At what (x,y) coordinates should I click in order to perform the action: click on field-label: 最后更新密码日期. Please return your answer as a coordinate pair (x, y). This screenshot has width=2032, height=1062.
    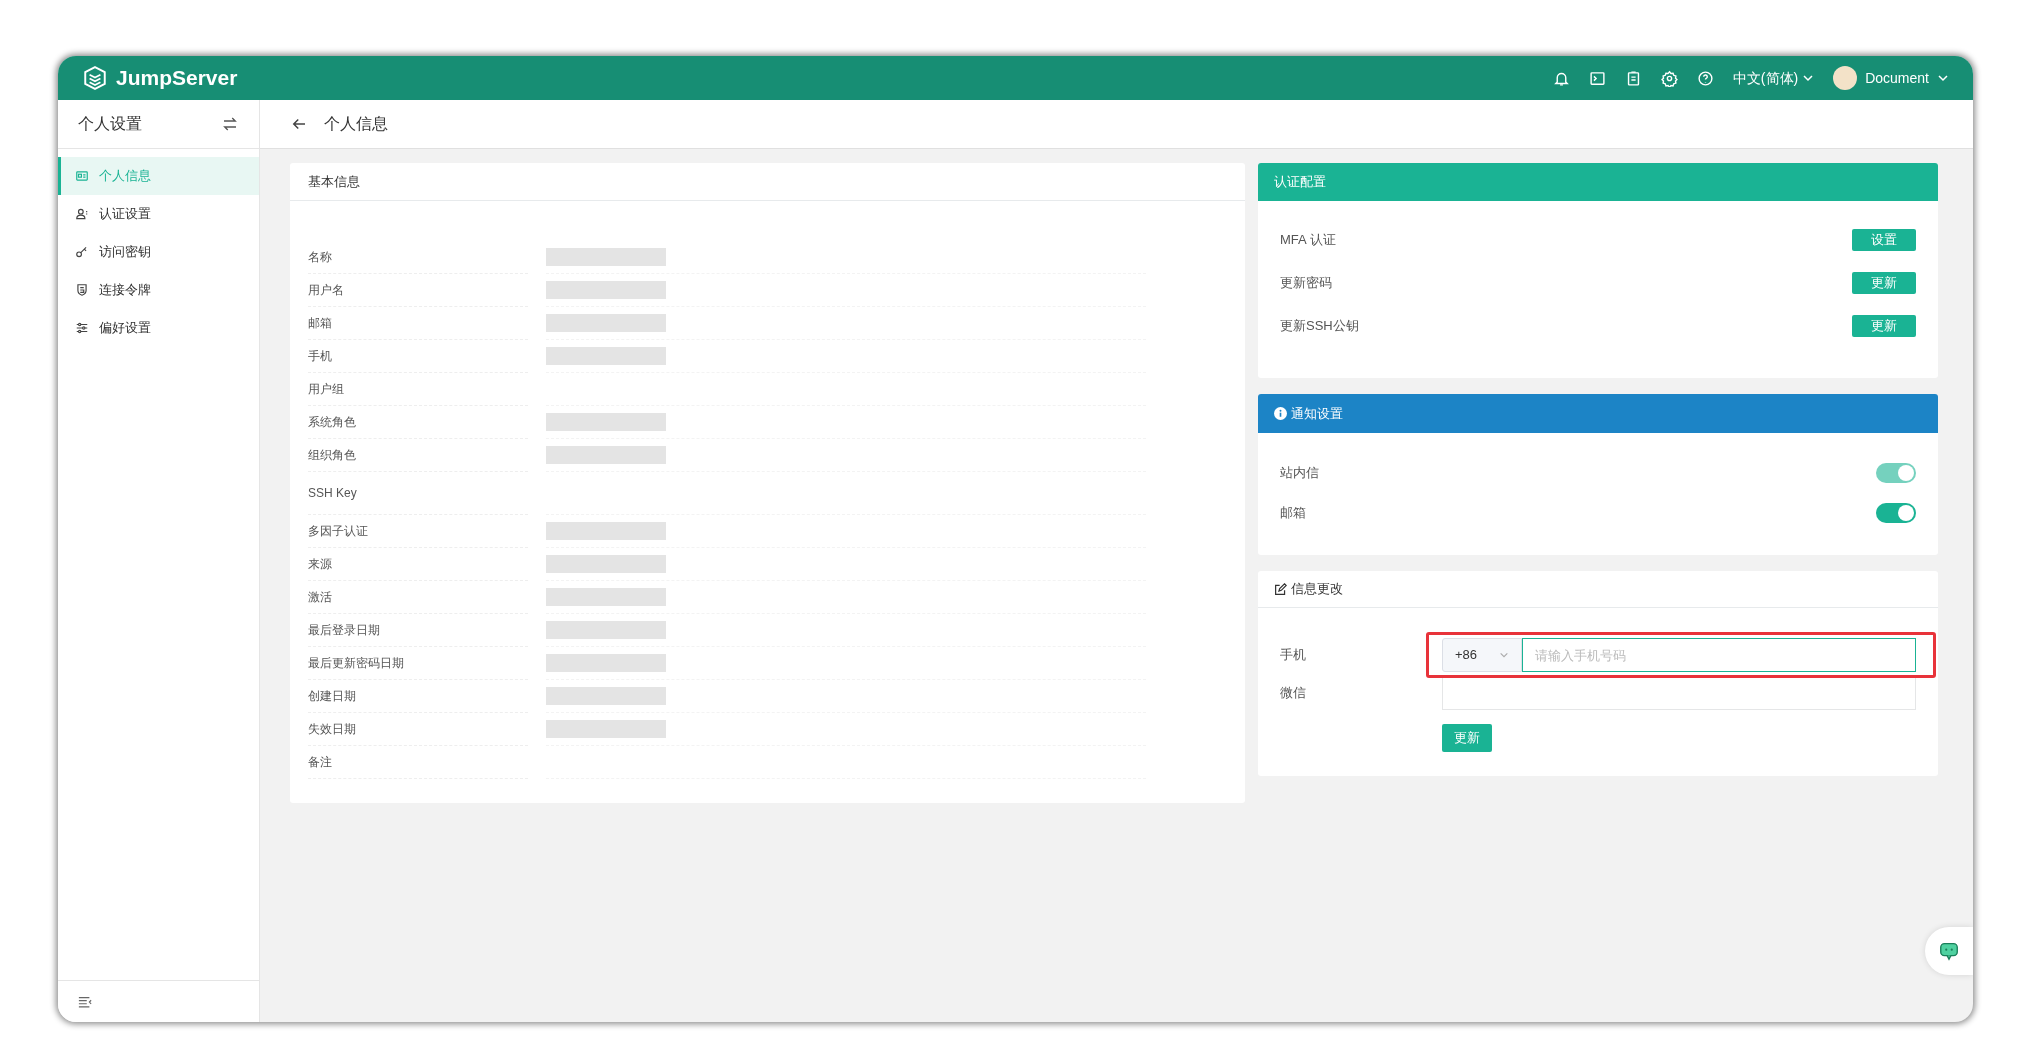
    Looking at the image, I should click on (356, 663).